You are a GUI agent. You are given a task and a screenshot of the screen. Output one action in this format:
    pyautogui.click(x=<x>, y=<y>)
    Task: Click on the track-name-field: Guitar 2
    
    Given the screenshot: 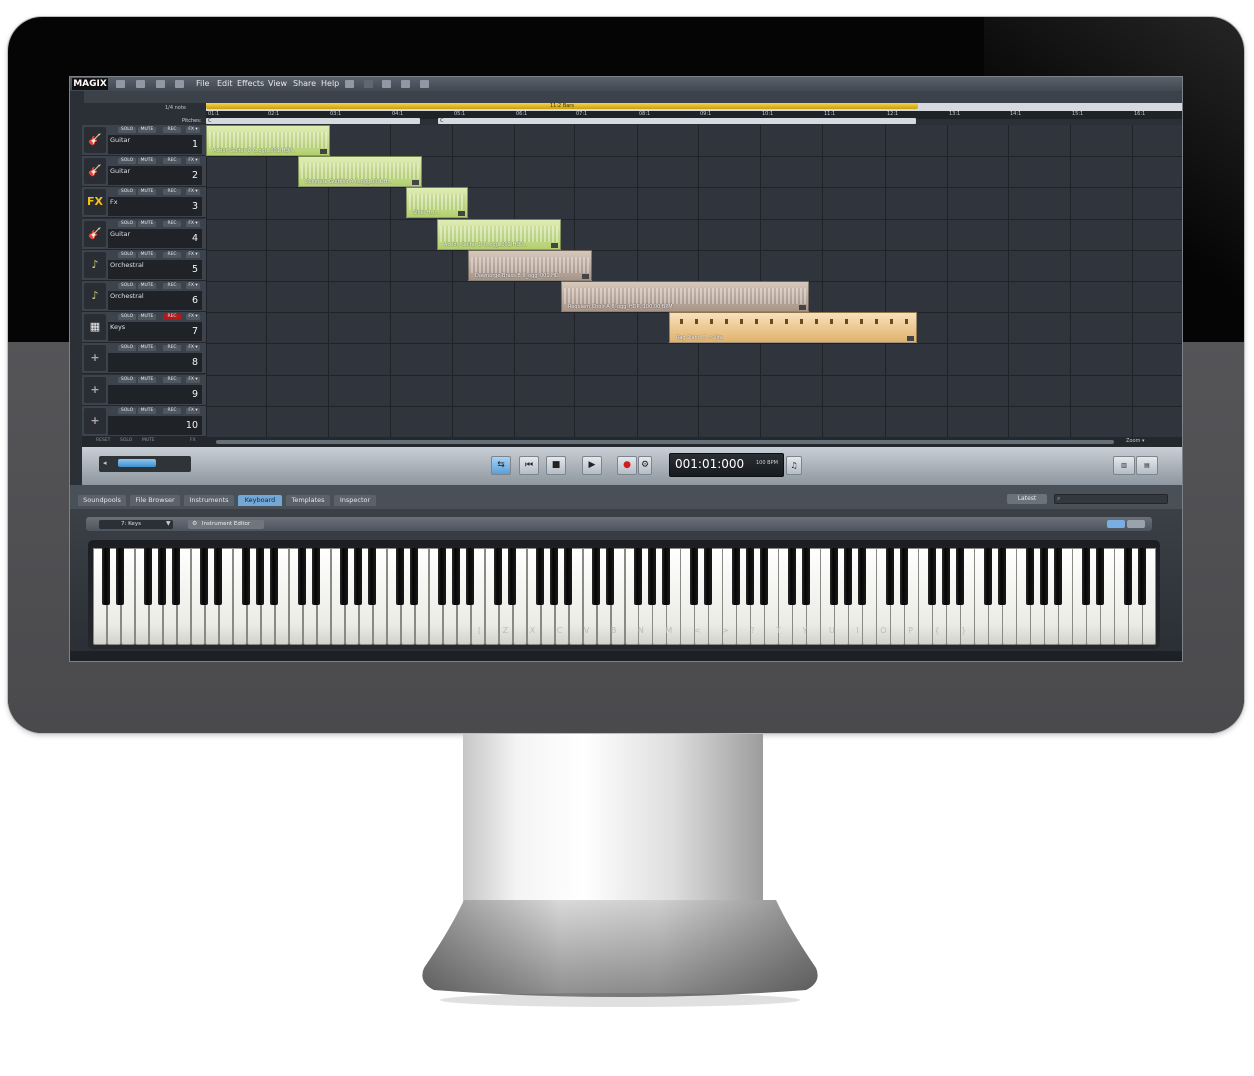 What is the action you would take?
    pyautogui.click(x=155, y=175)
    